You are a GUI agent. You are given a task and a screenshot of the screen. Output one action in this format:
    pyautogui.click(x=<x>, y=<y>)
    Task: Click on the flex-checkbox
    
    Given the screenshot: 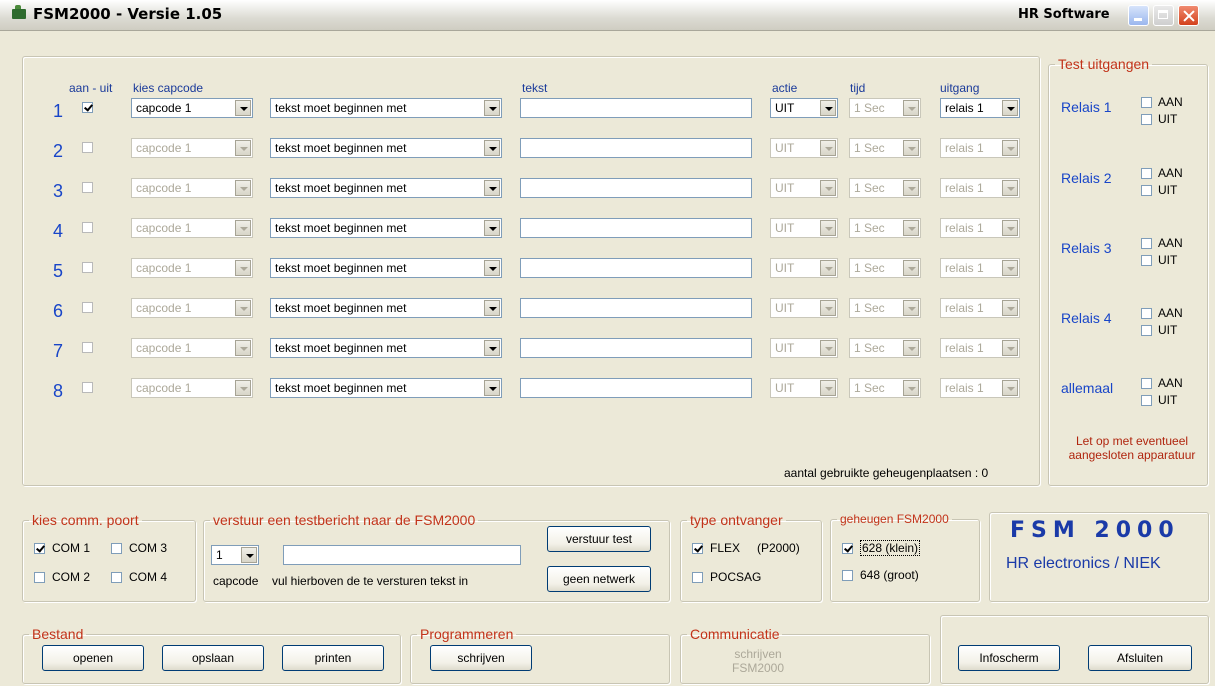 What is the action you would take?
    pyautogui.click(x=697, y=548)
    